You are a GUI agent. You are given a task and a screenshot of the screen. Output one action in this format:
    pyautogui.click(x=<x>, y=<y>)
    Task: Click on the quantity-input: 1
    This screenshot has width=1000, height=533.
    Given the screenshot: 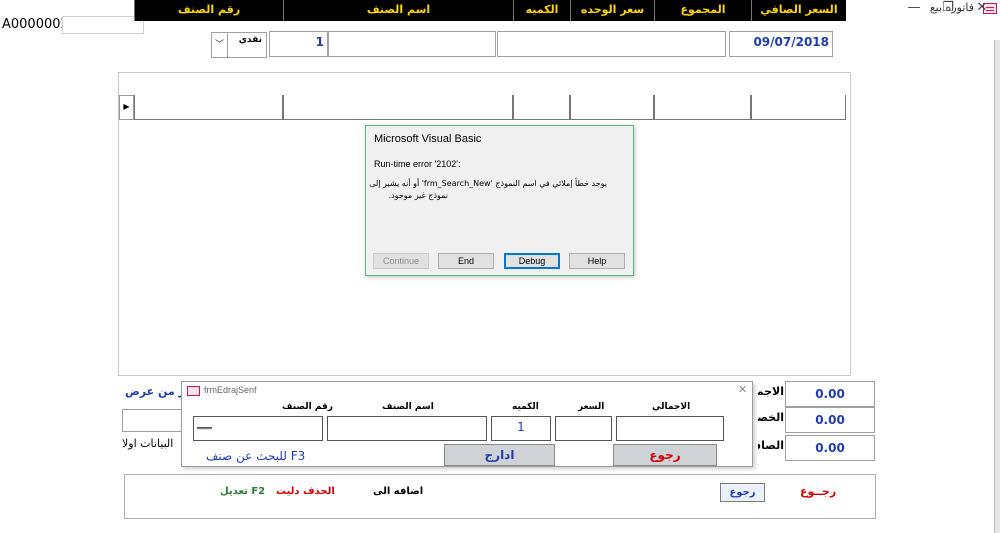 What is the action you would take?
    pyautogui.click(x=521, y=428)
    